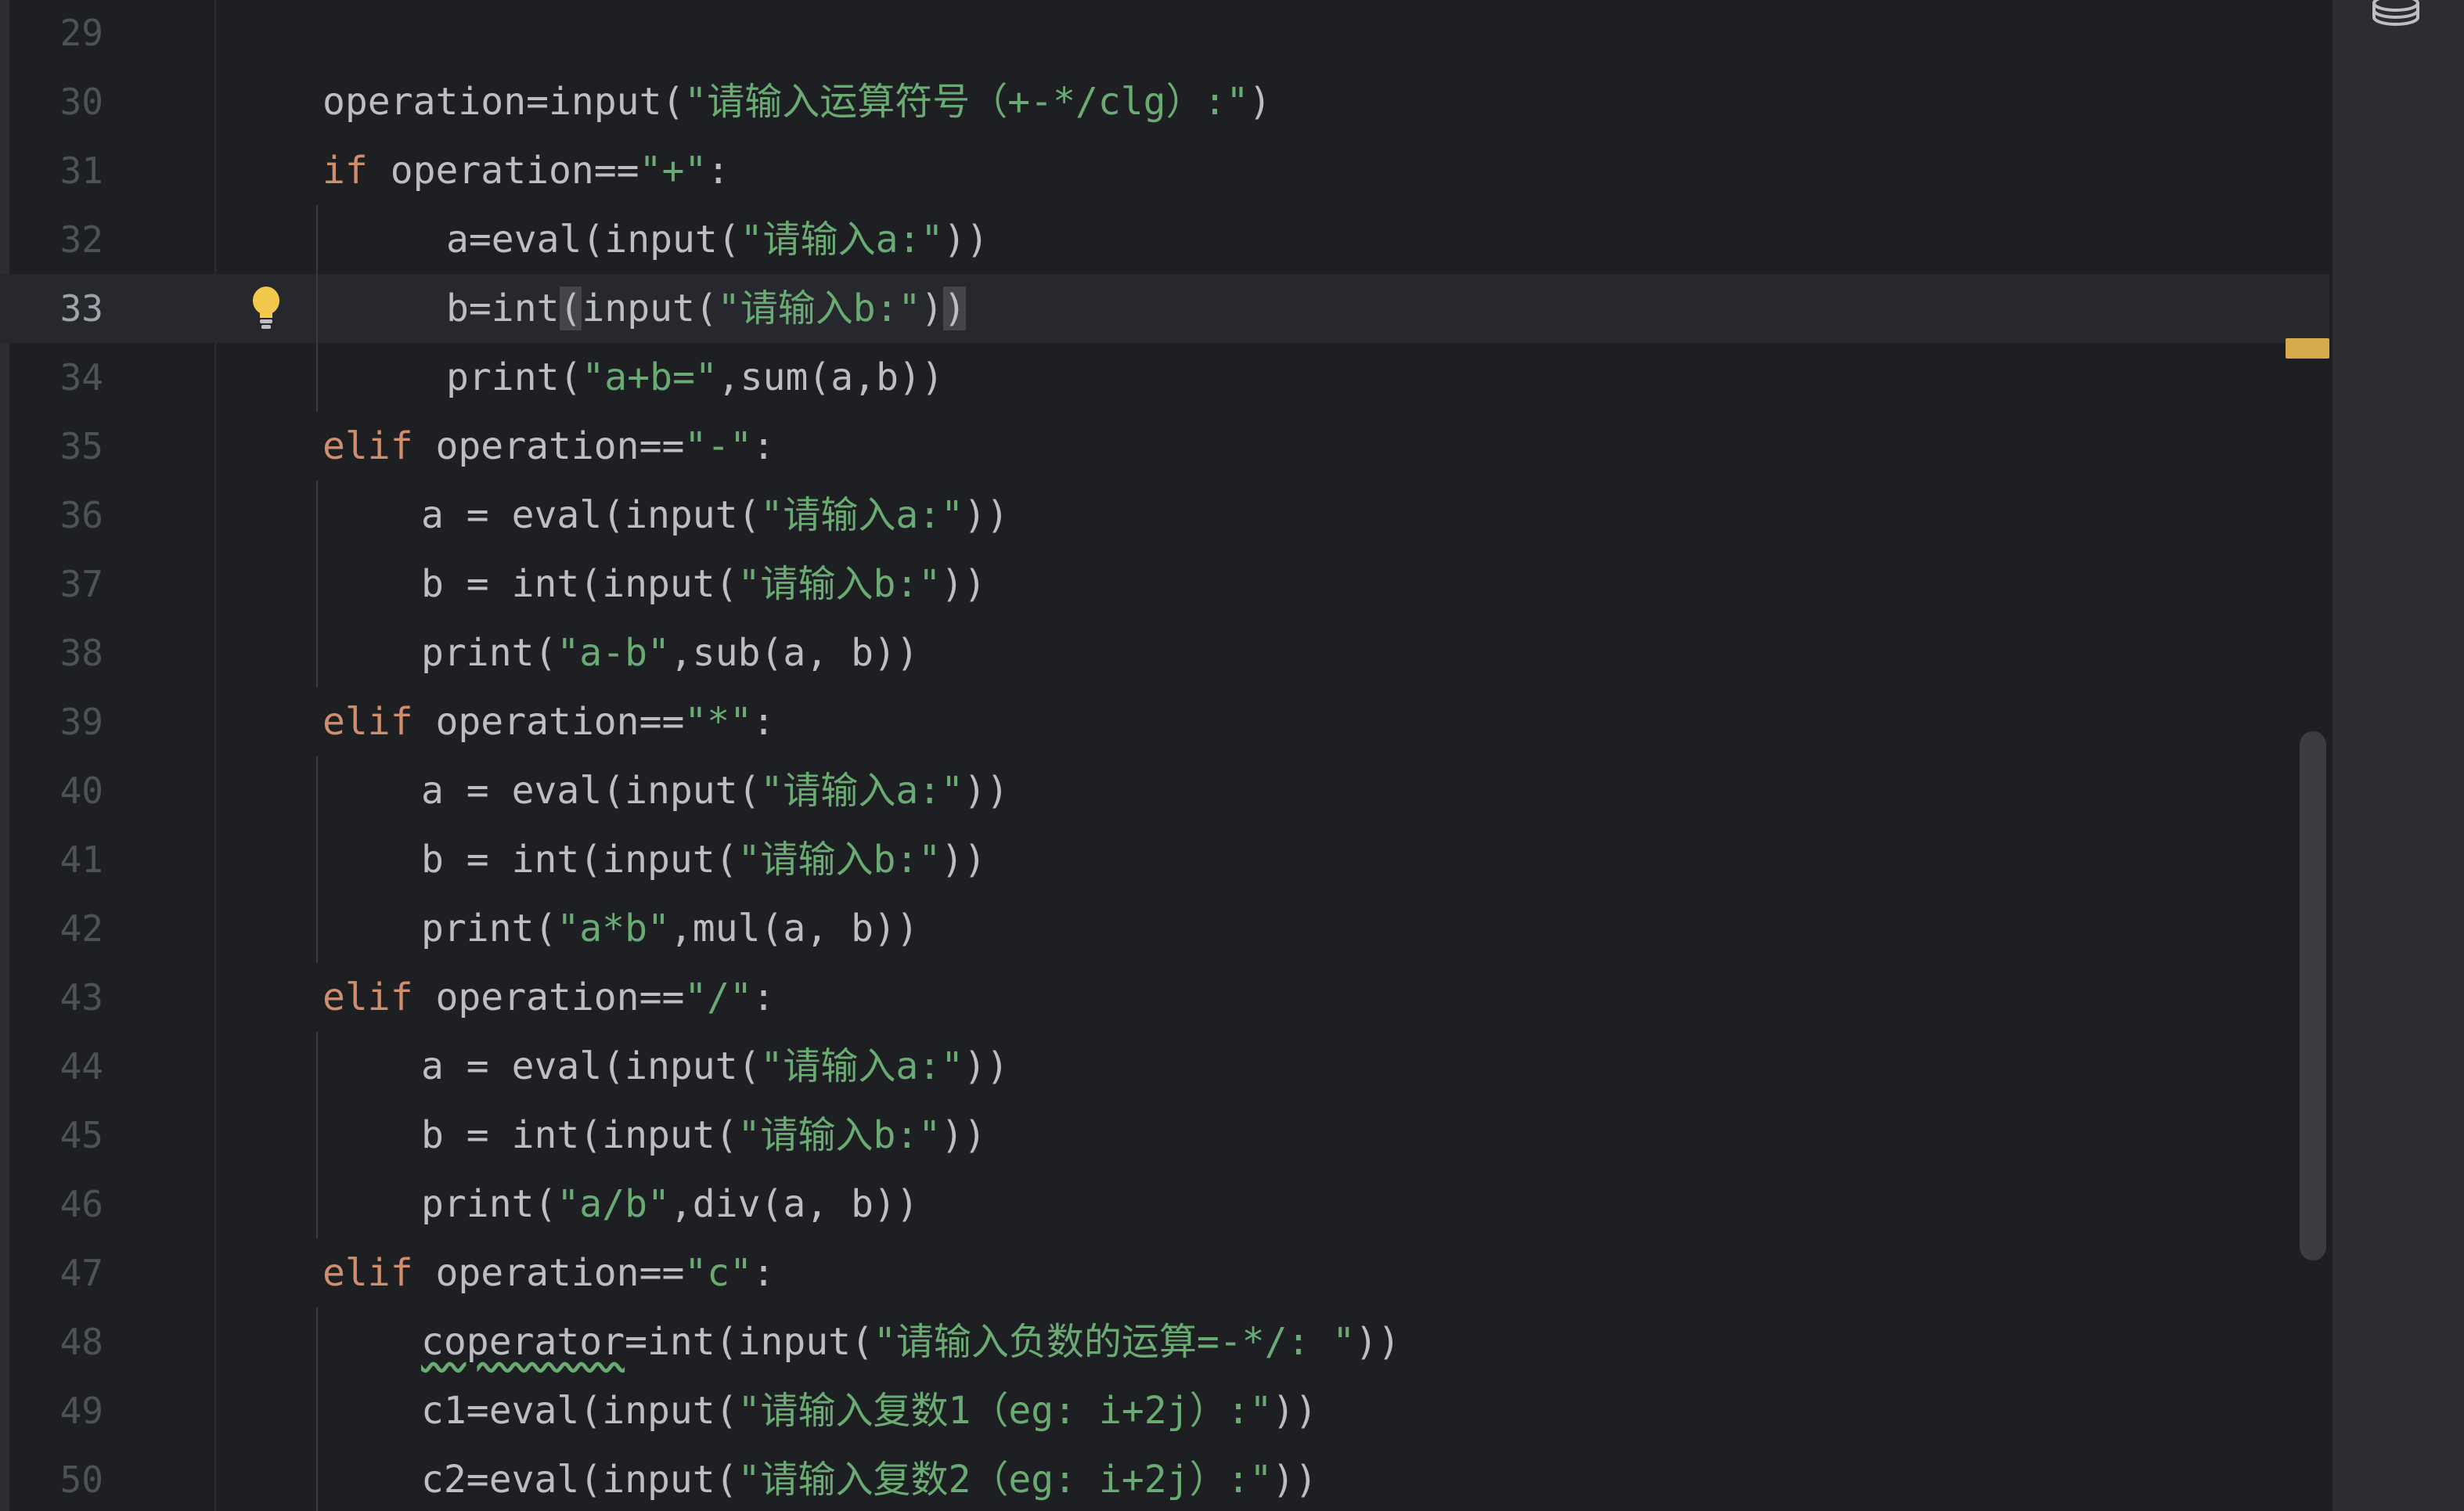 This screenshot has height=1511, width=2464. Describe the element at coordinates (81, 1273) in the screenshot. I see `line-number: 47` at that location.